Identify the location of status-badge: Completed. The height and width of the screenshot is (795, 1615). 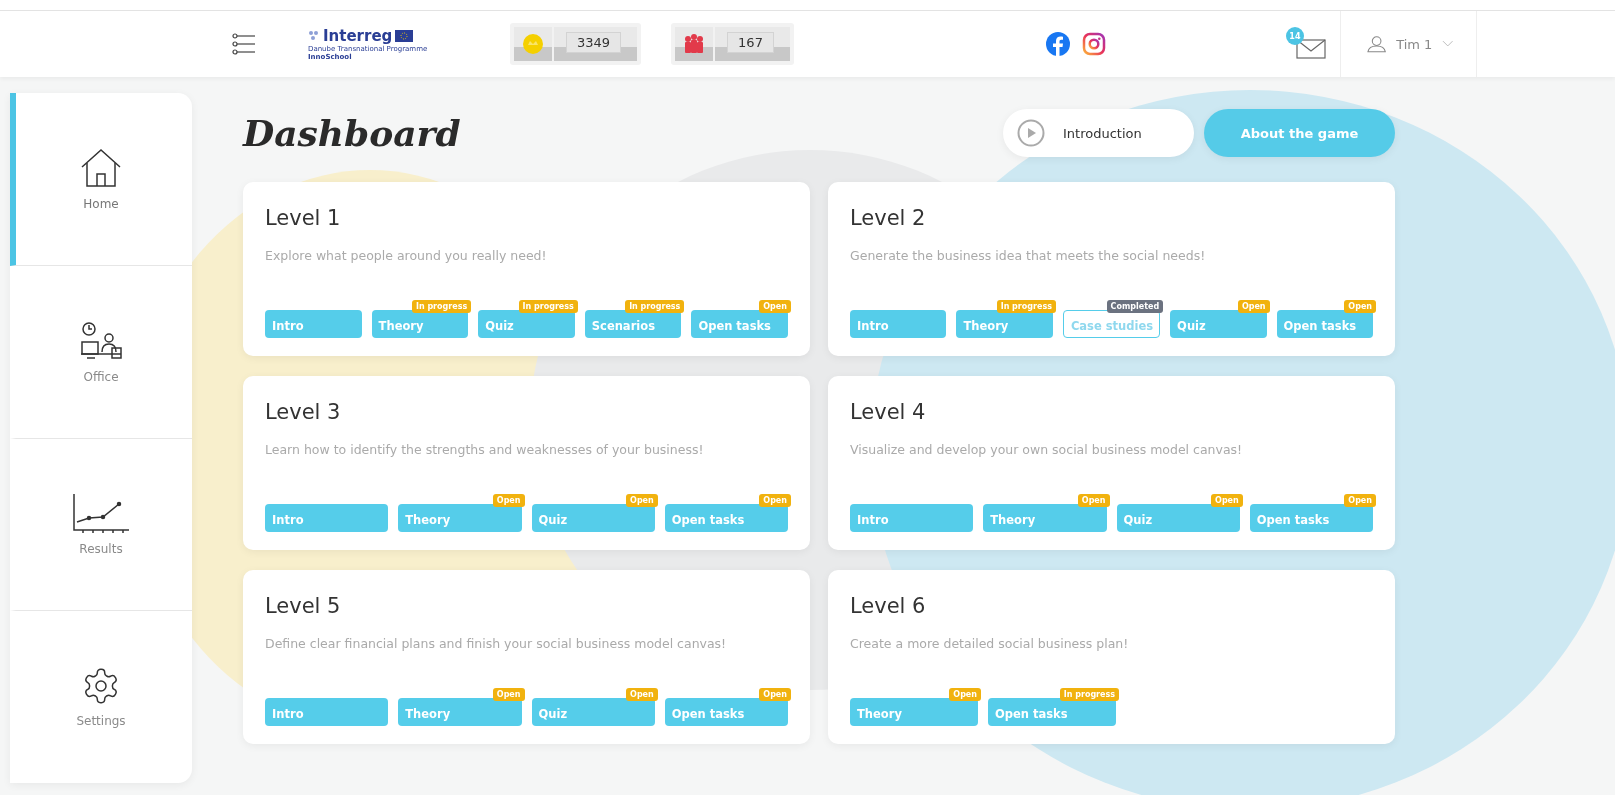
(1135, 306).